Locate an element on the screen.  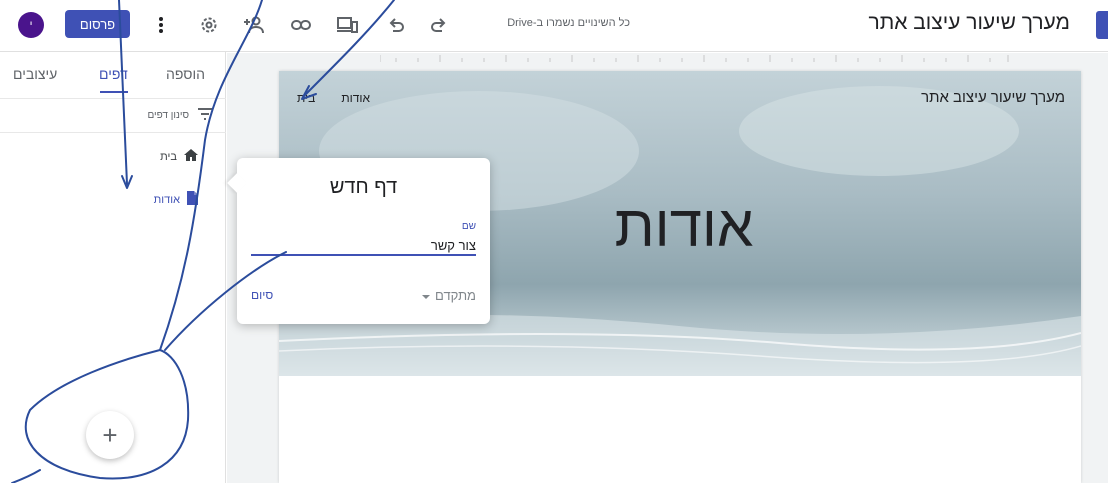
site-name: מערך שיעור עיצוב אתר is located at coordinates (993, 97).